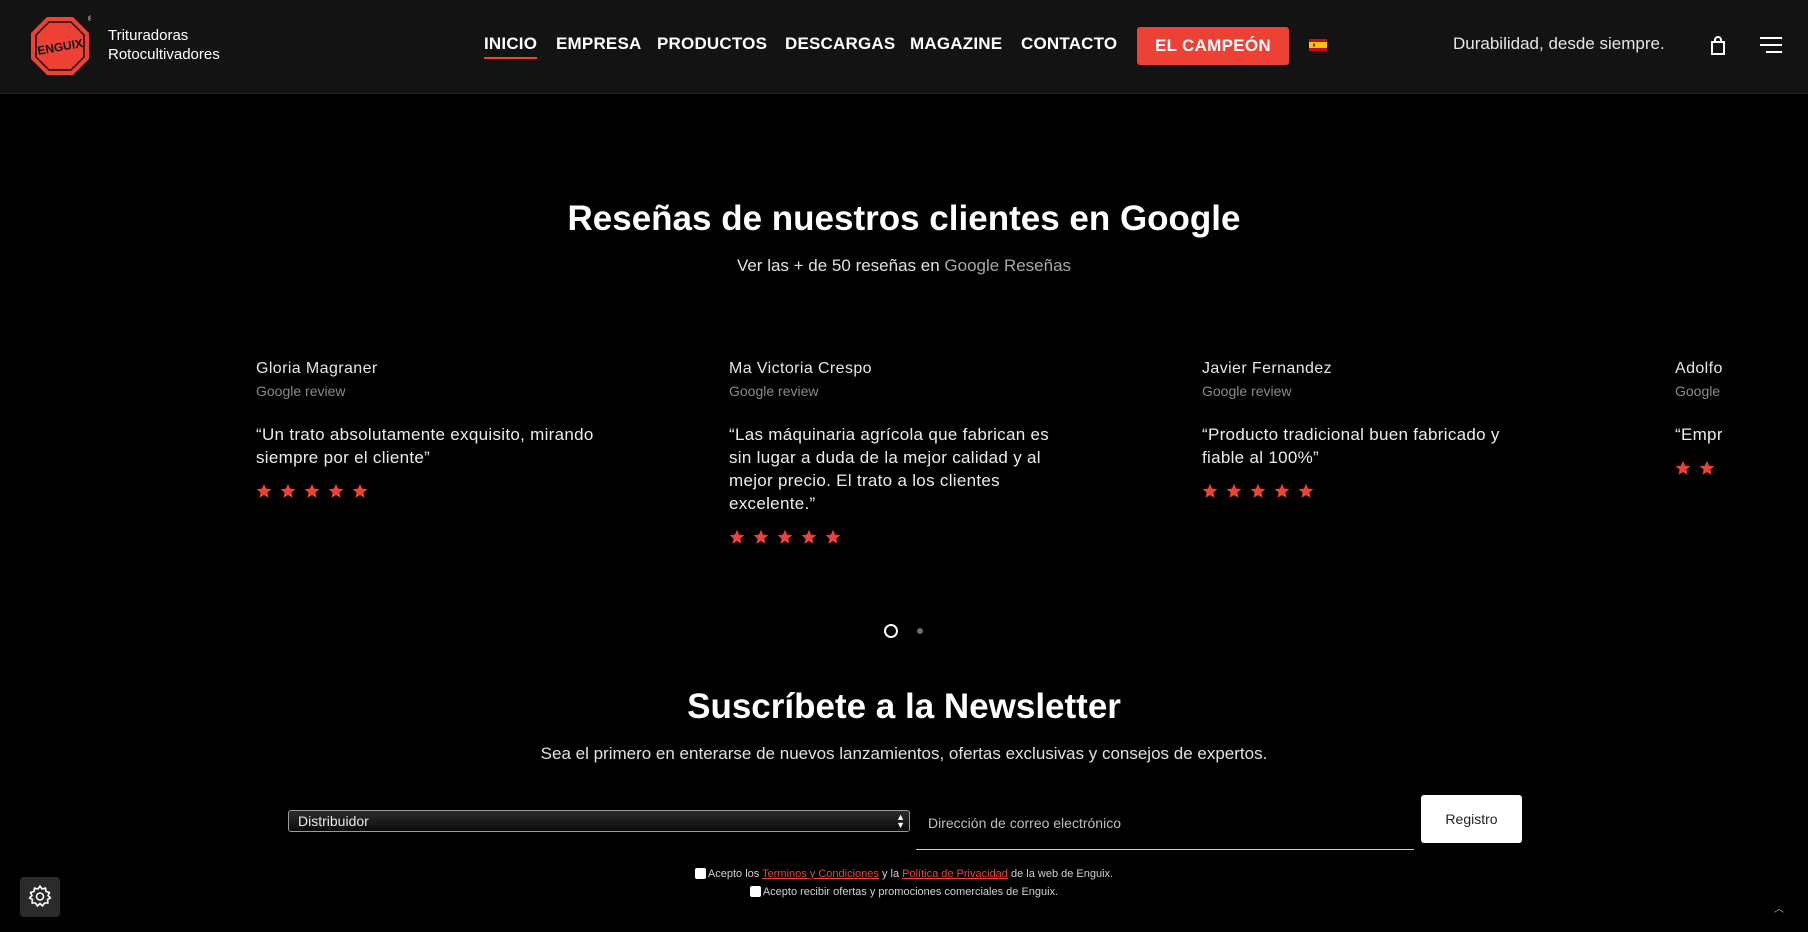  What do you see at coordinates (904, 631) in the screenshot?
I see `carousel-pagination` at bounding box center [904, 631].